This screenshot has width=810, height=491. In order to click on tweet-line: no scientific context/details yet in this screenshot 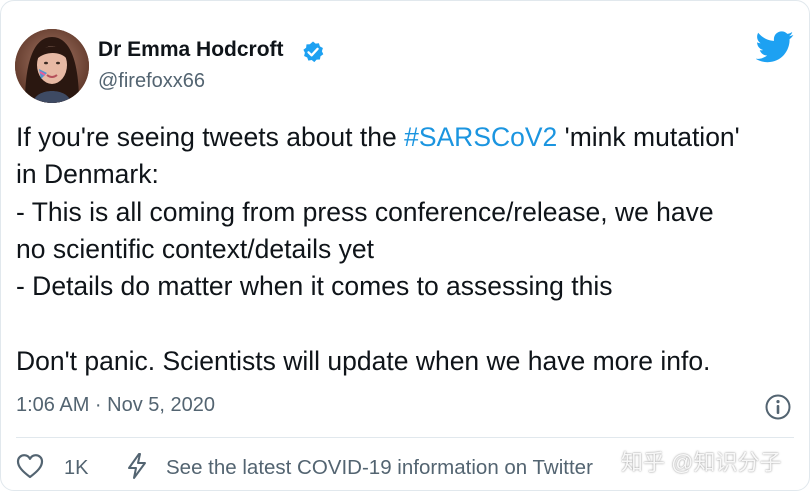, I will do `click(195, 248)`.